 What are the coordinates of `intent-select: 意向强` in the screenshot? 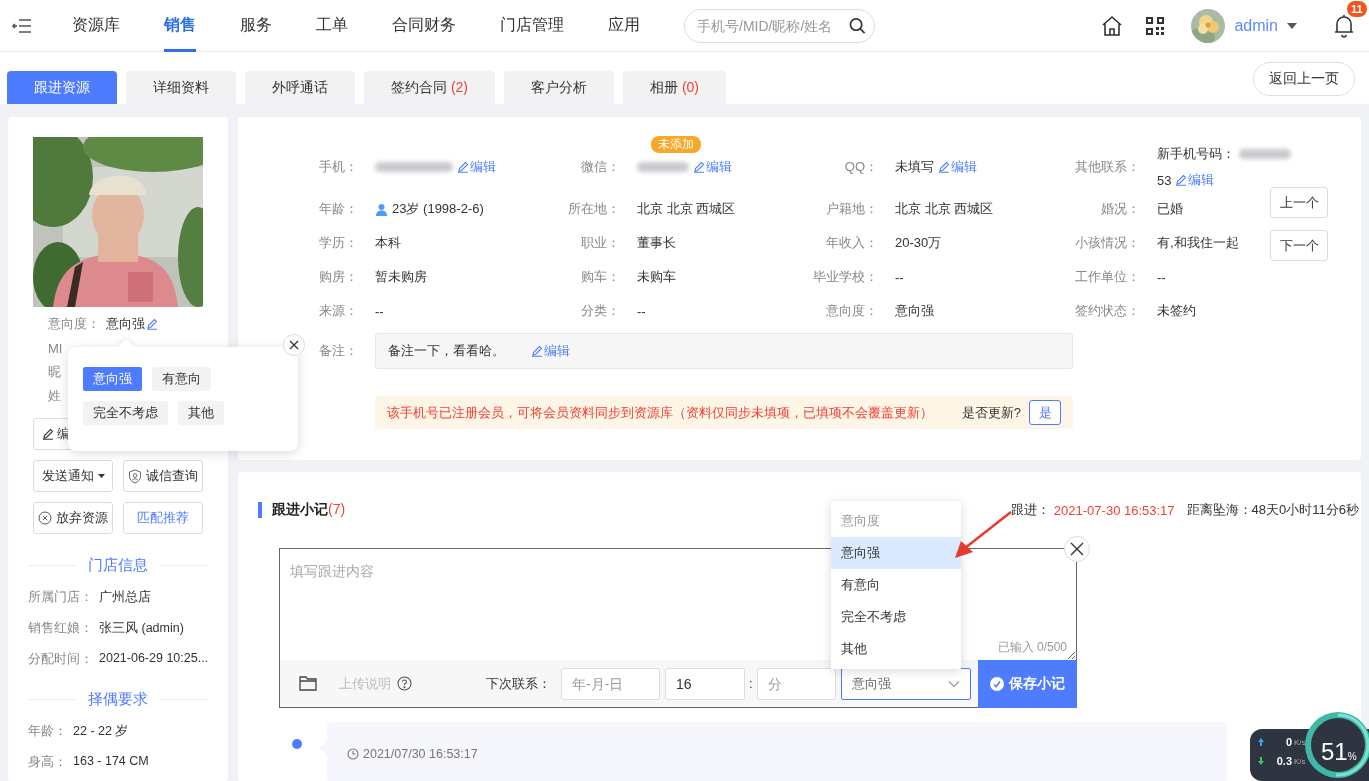 It's located at (905, 683).